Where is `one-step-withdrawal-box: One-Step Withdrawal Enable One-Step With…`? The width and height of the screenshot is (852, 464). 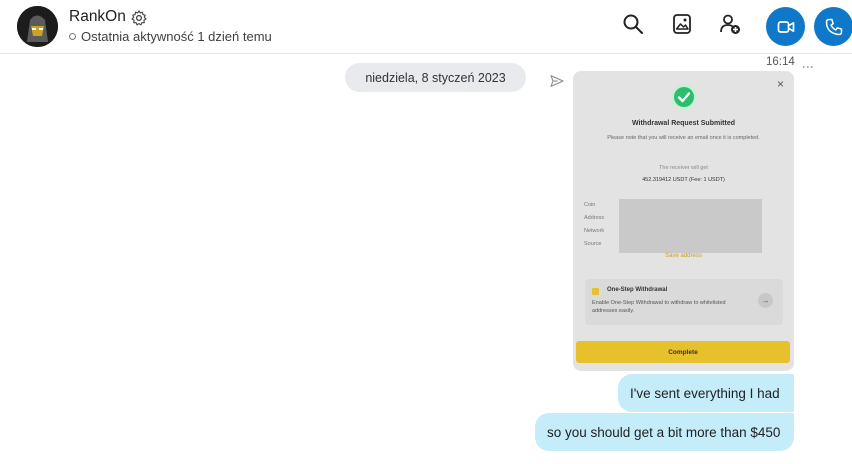
one-step-withdrawal-box: One-Step Withdrawal Enable One-Step With… is located at coordinates (684, 302).